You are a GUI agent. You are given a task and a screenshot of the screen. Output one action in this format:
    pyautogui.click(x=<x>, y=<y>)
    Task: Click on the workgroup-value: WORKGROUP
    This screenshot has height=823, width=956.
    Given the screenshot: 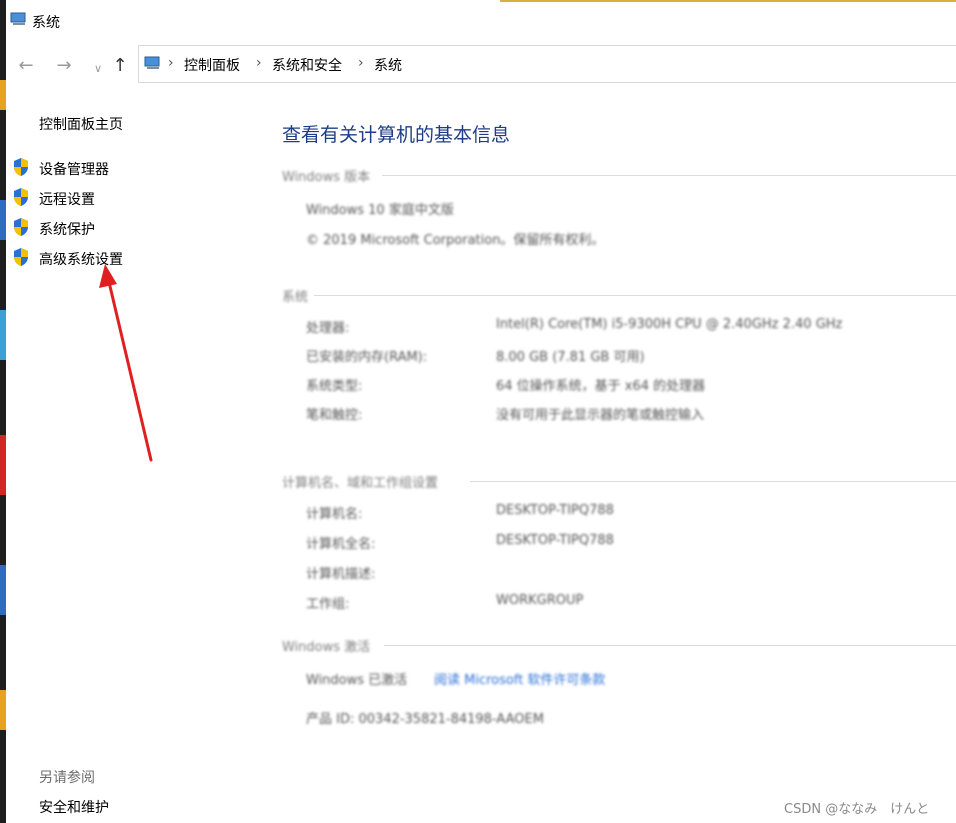 What is the action you would take?
    pyautogui.click(x=540, y=600)
    